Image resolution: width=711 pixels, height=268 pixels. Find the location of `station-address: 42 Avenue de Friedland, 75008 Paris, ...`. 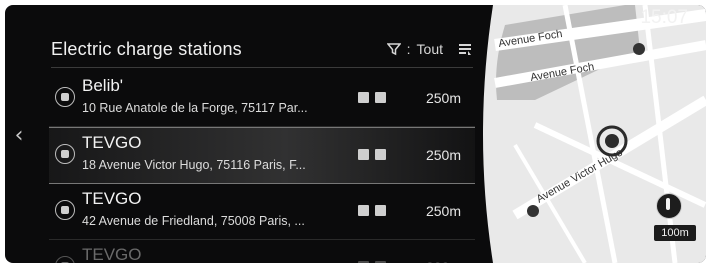

station-address: 42 Avenue de Friedland, 75008 Paris, ... is located at coordinates (193, 221).